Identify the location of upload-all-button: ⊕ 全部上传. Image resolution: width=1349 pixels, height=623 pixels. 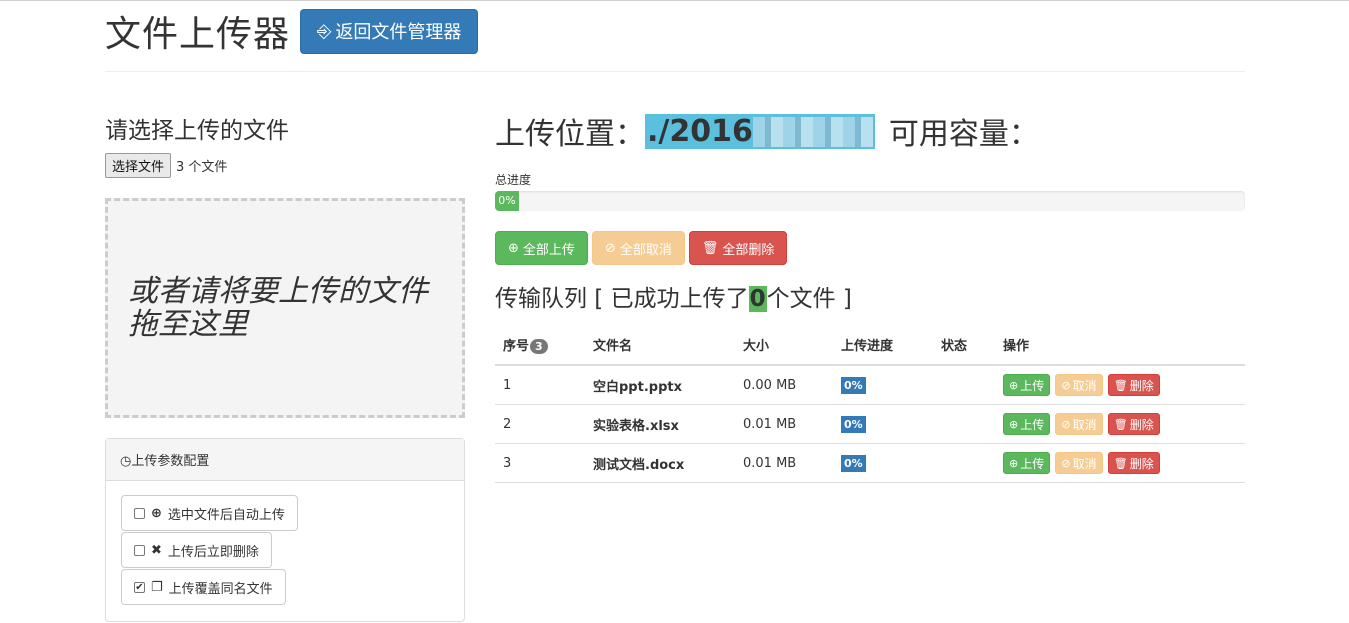
(541, 248).